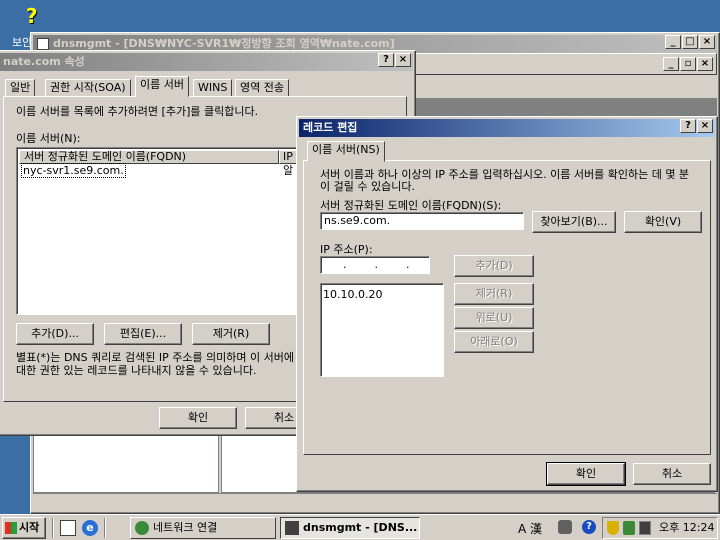  Describe the element at coordinates (382, 295) in the screenshot. I see `ip-list-item: 10.10.0.20` at that location.